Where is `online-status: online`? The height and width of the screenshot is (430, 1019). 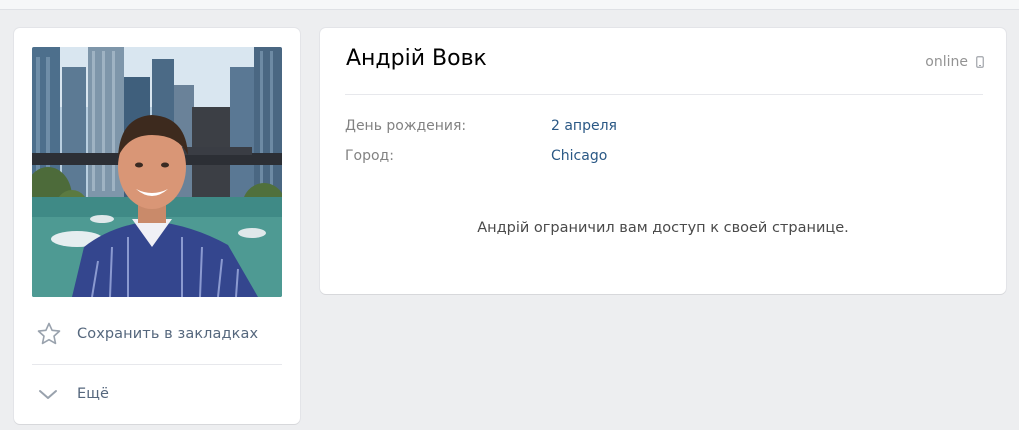
online-status: online is located at coordinates (954, 62).